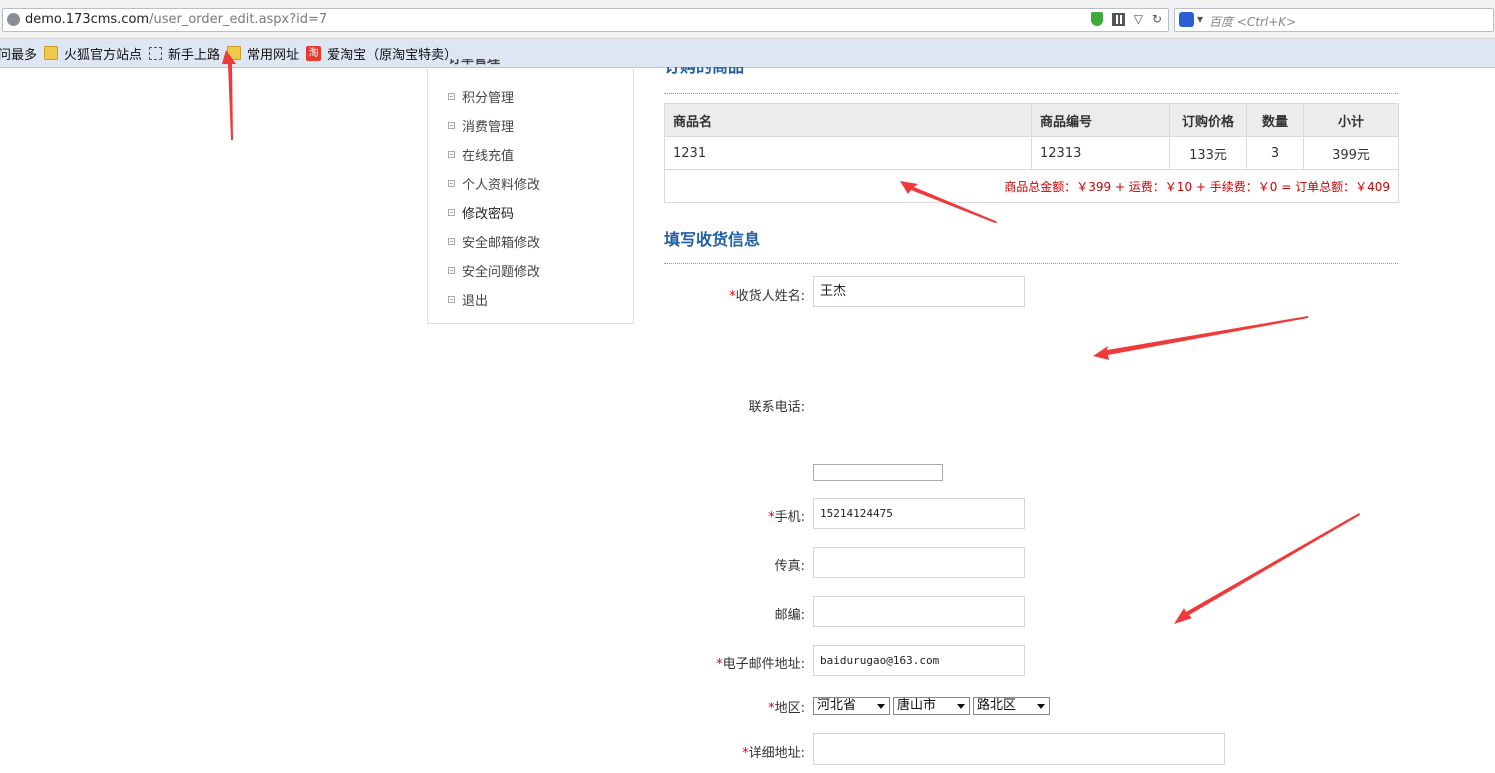  What do you see at coordinates (1267, 568) in the screenshot?
I see `annotation-arrow-email` at bounding box center [1267, 568].